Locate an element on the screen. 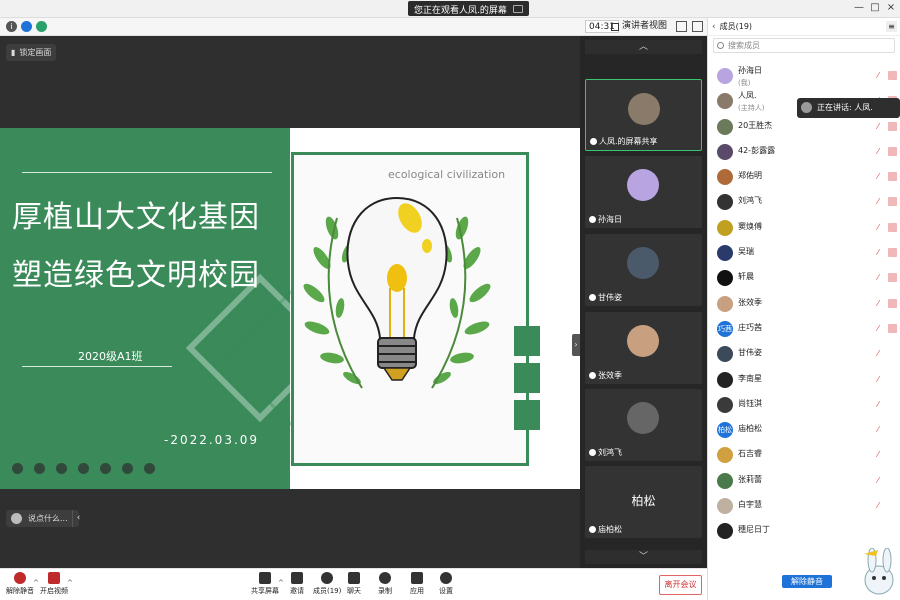 Image resolution: width=900 pixels, height=600 pixels. record-button: 录制 is located at coordinates (385, 584).